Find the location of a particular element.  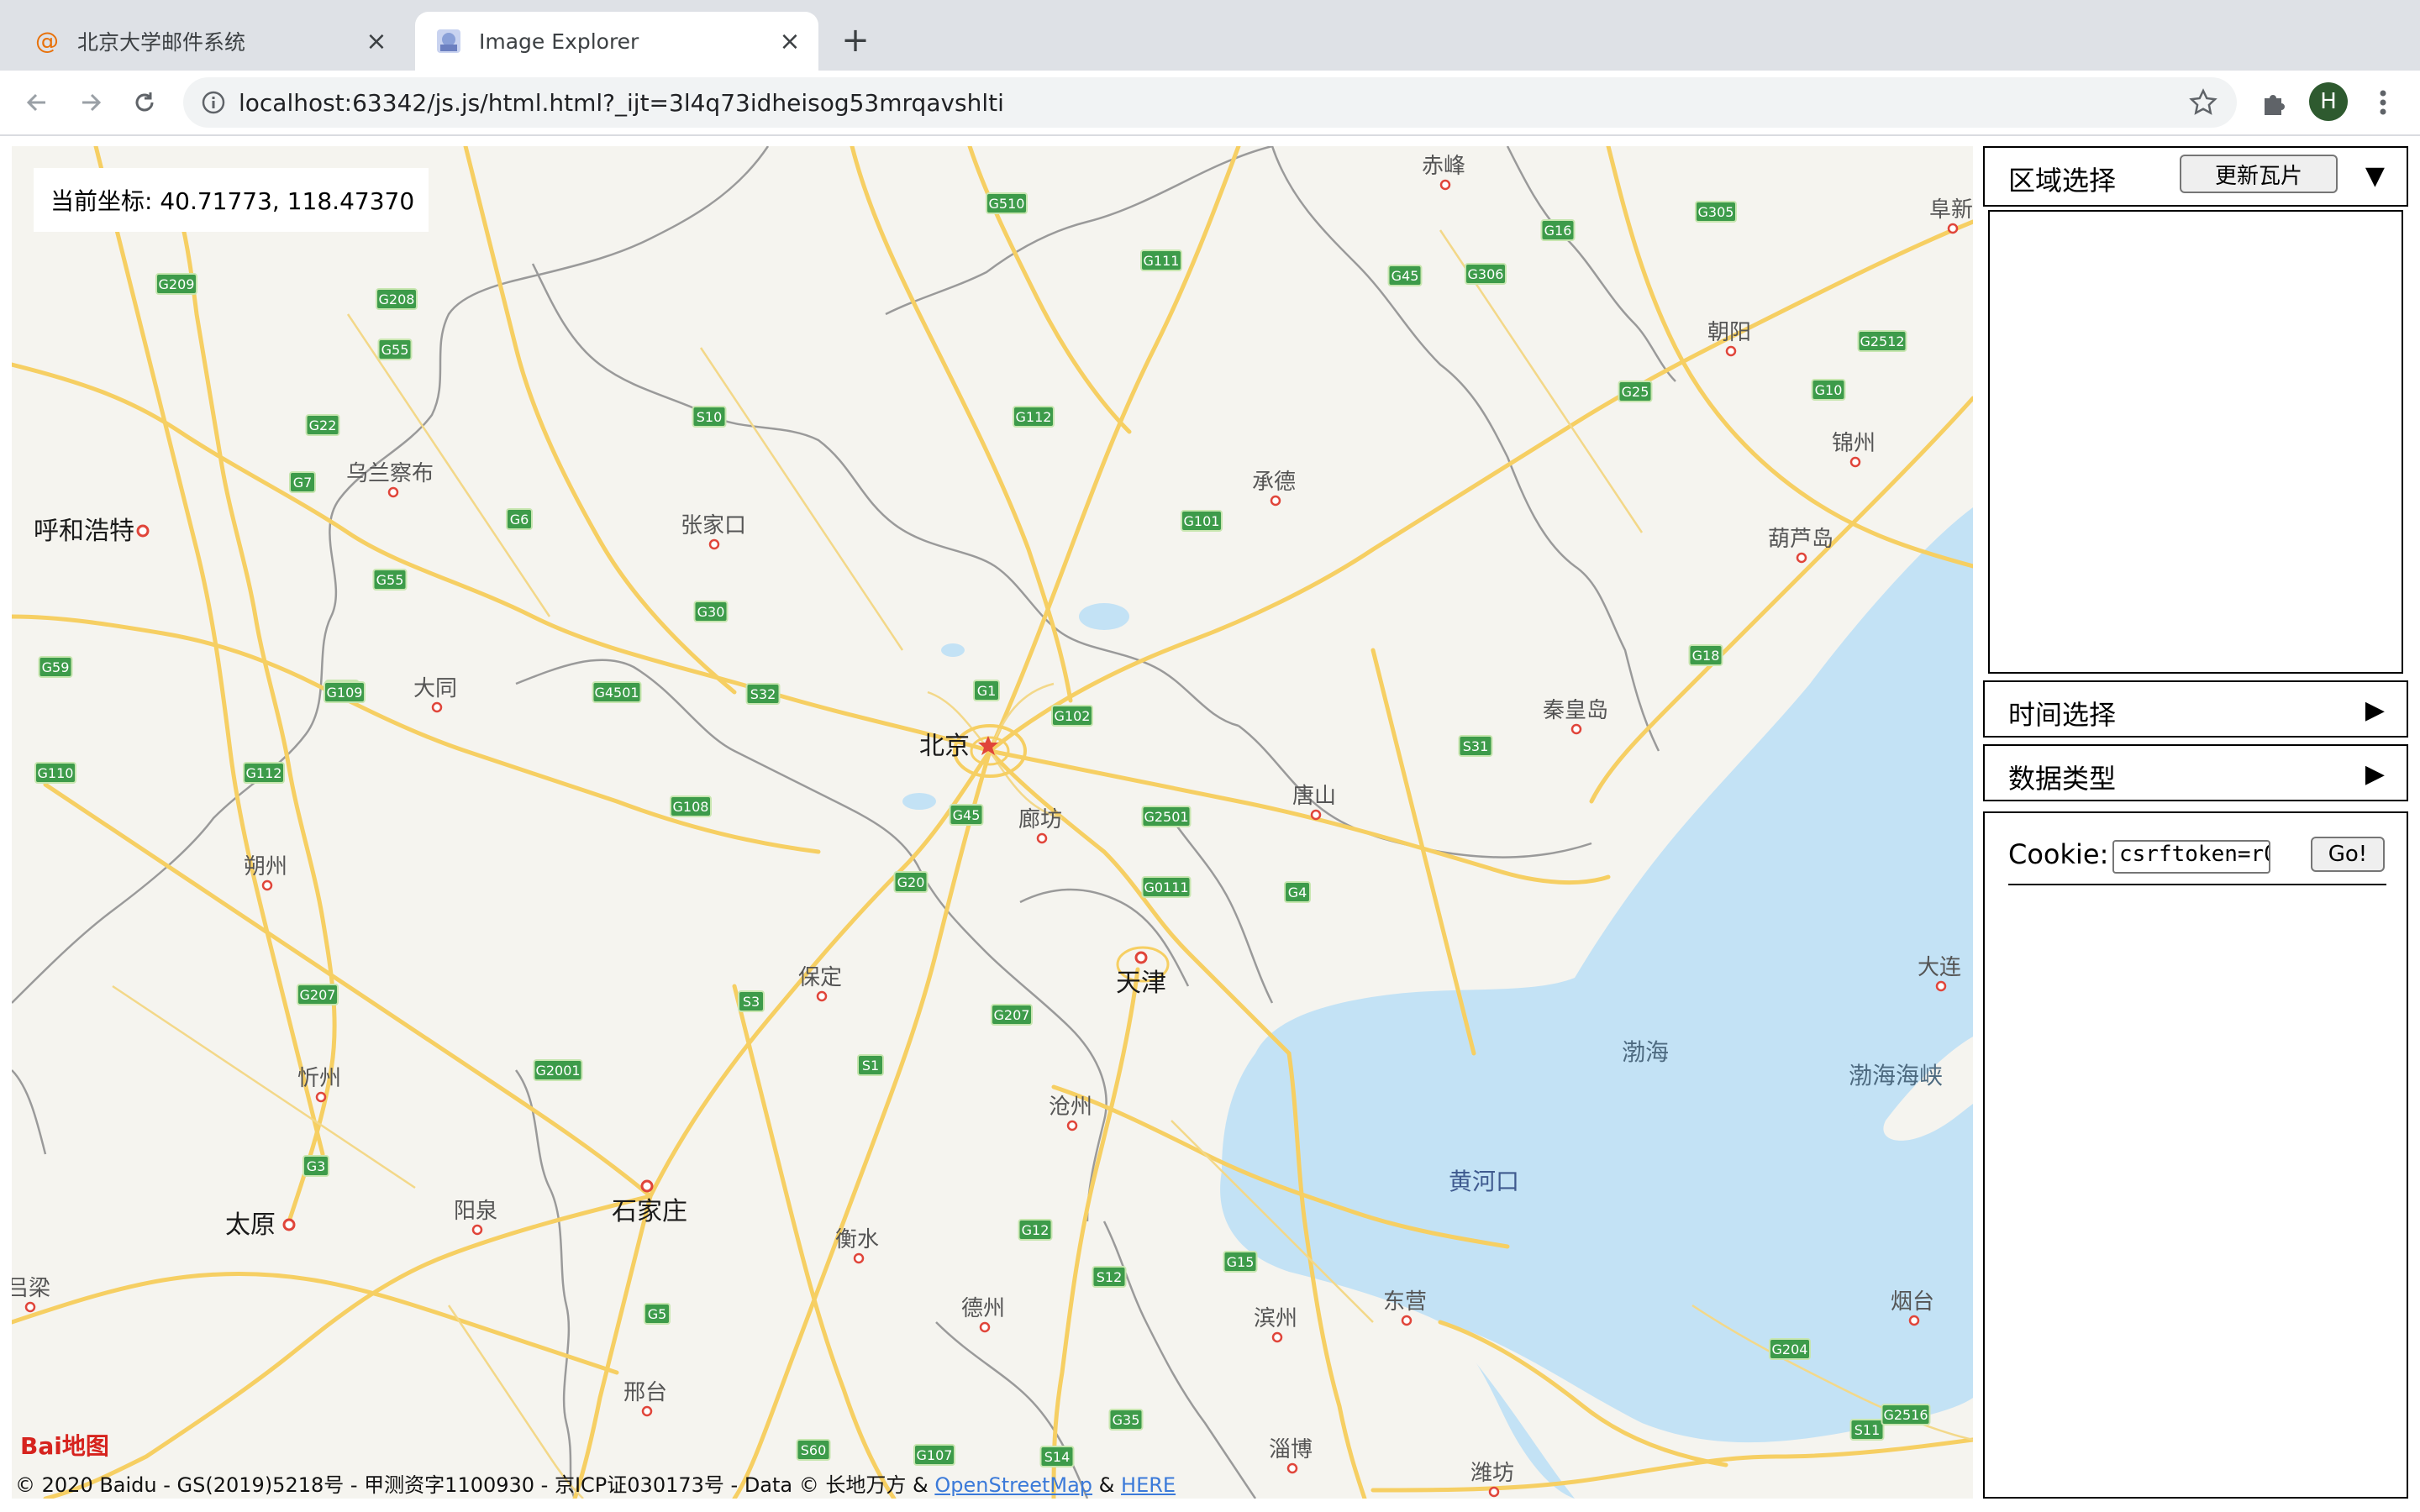

city-marker: 乌兰察布 is located at coordinates (390, 479).